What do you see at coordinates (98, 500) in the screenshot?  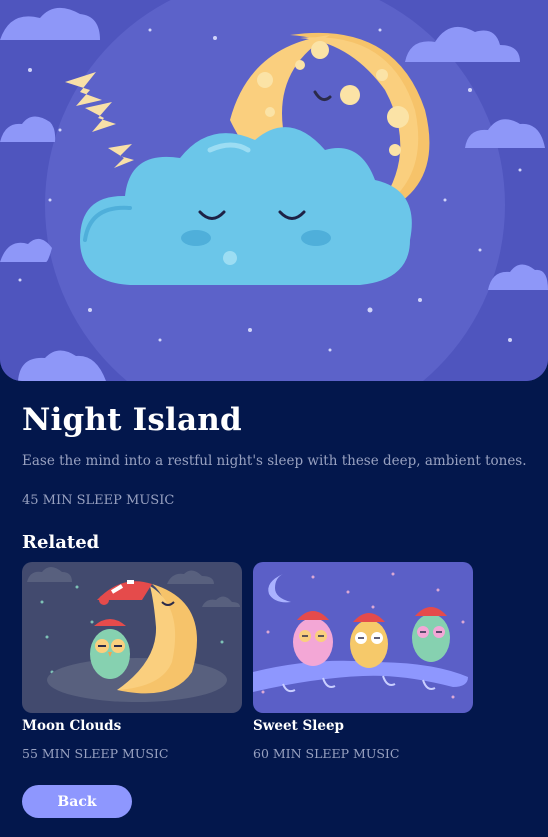 I see `track-duration: 45 MIN SLEEP MUSIC` at bounding box center [98, 500].